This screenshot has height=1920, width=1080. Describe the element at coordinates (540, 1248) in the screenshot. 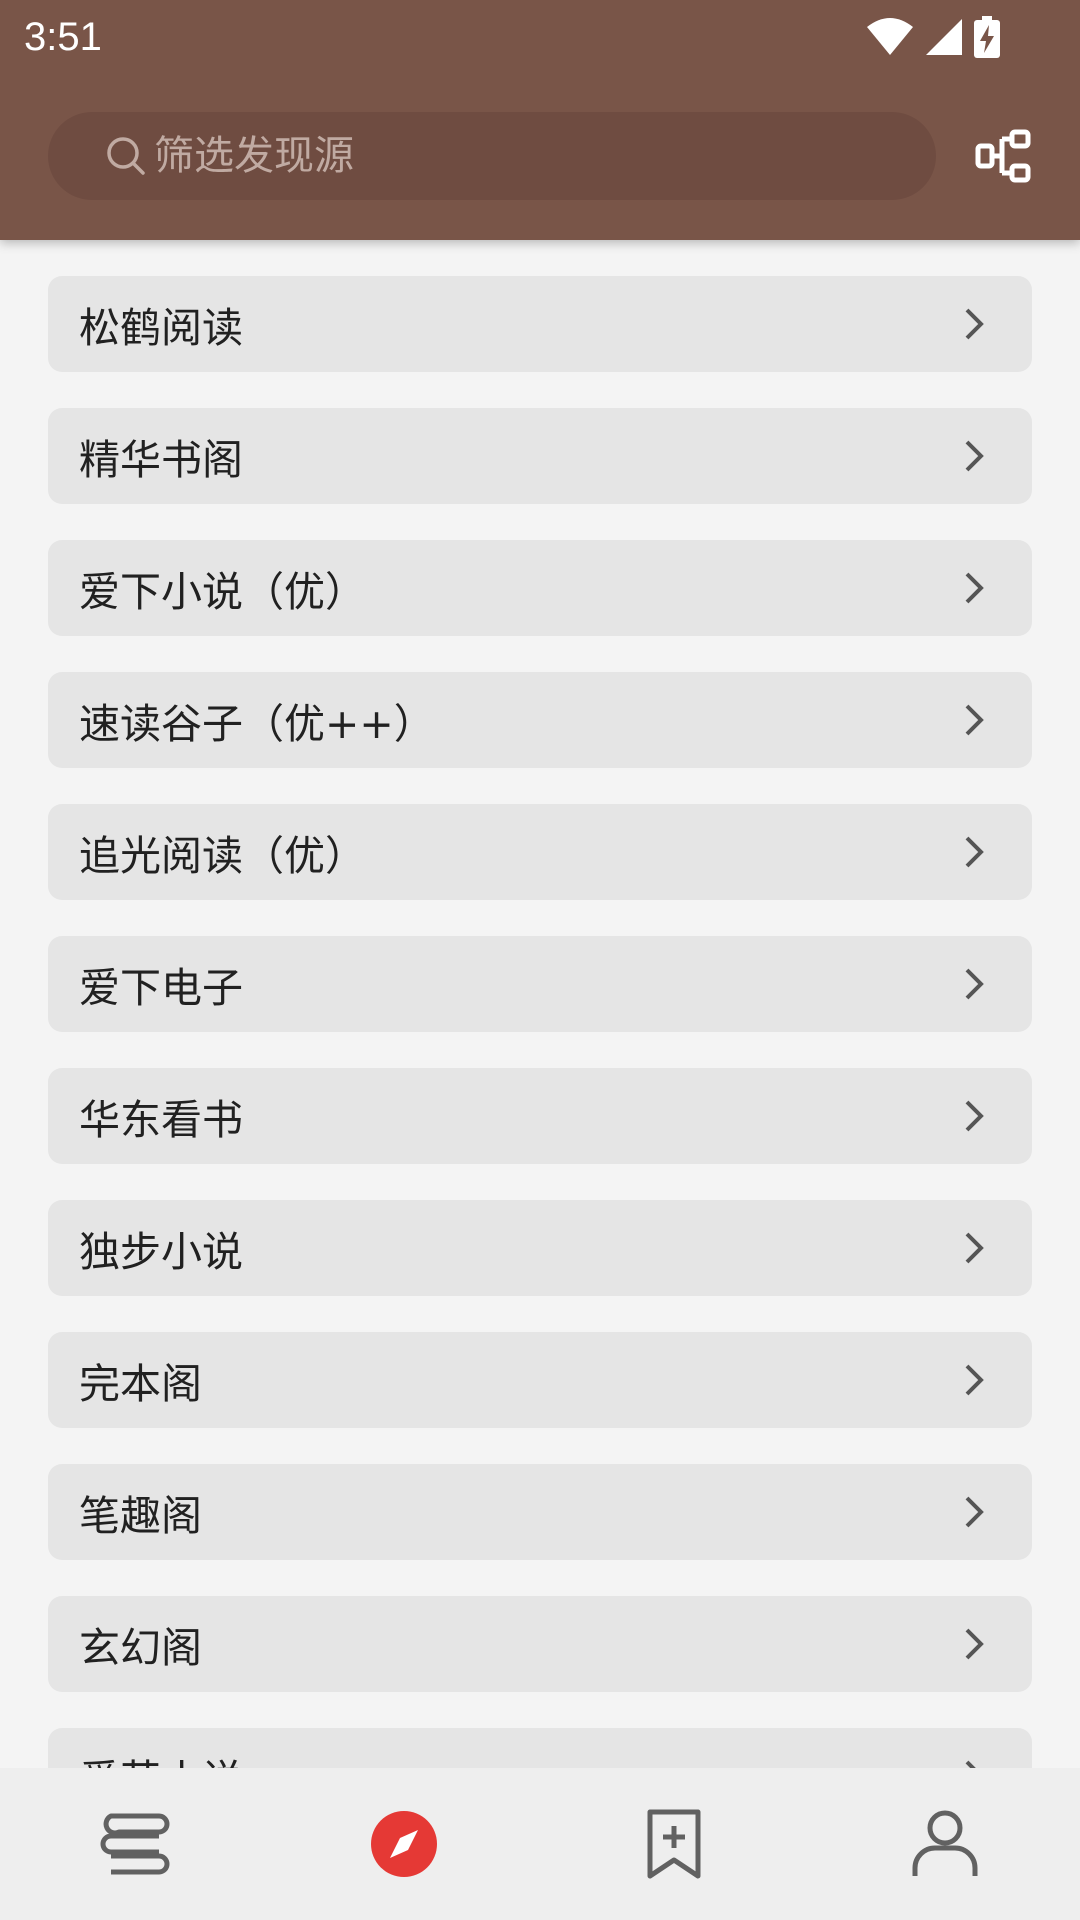

I see `list-item: 独步小说` at that location.